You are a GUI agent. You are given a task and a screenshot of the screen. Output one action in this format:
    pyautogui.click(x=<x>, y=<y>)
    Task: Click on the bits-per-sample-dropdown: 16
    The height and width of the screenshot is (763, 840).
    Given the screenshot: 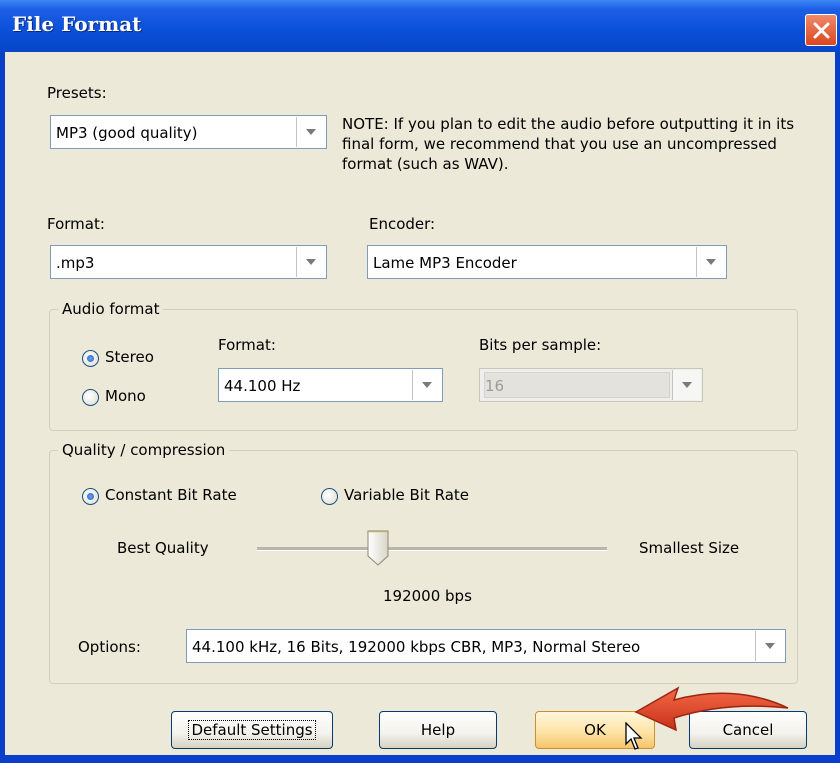 What is the action you would take?
    pyautogui.click(x=591, y=385)
    